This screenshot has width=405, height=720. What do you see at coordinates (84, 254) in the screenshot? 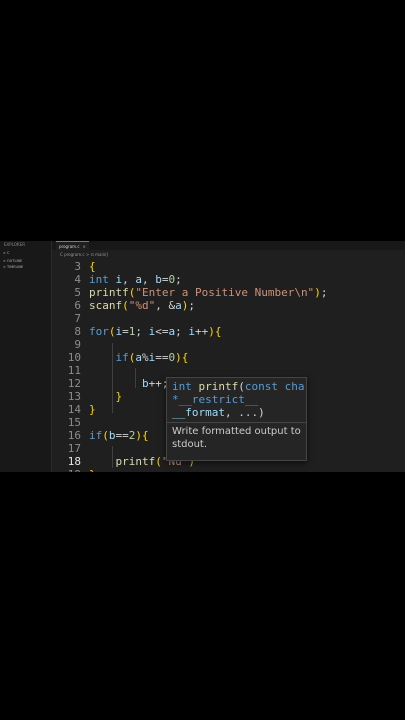
I see `breadcrumb: C program.c > ⊡ main()` at bounding box center [84, 254].